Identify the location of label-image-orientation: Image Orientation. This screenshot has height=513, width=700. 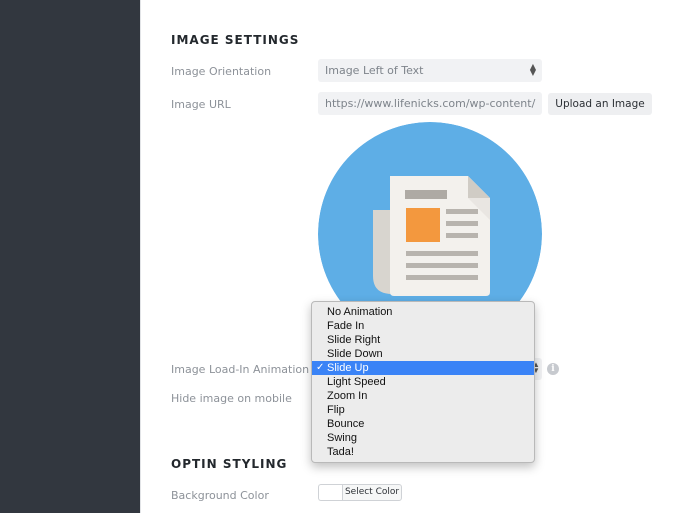
(221, 71).